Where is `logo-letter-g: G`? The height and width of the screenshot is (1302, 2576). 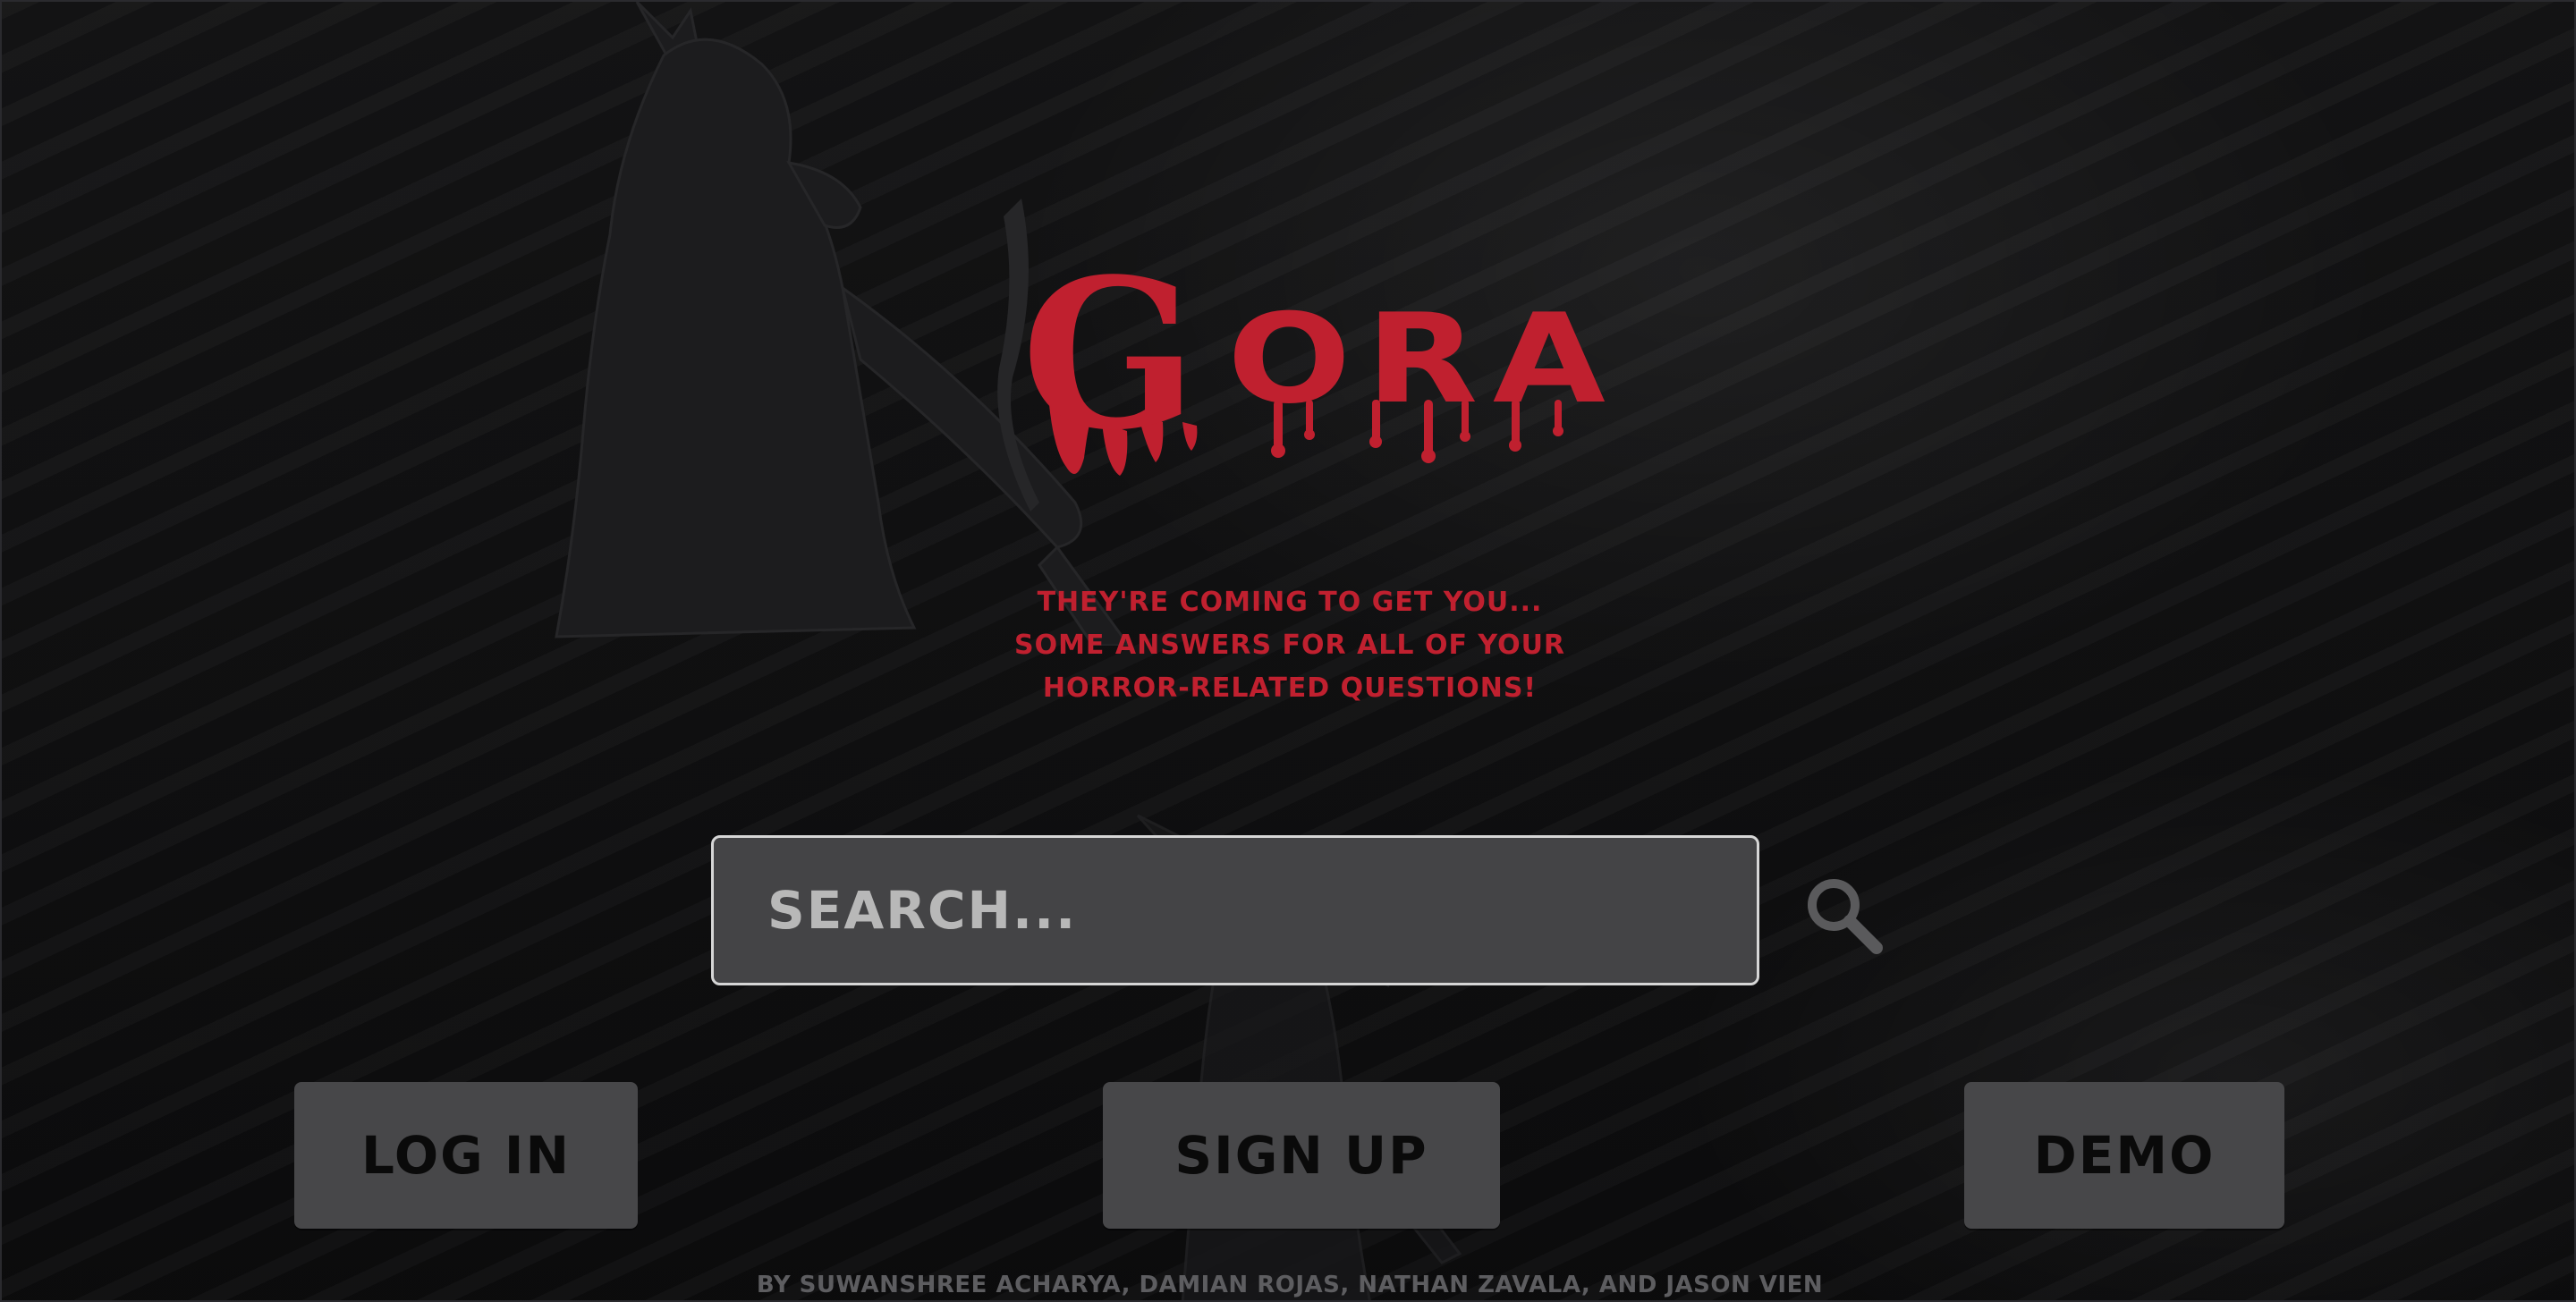
logo-letter-g: G is located at coordinates (1109, 355).